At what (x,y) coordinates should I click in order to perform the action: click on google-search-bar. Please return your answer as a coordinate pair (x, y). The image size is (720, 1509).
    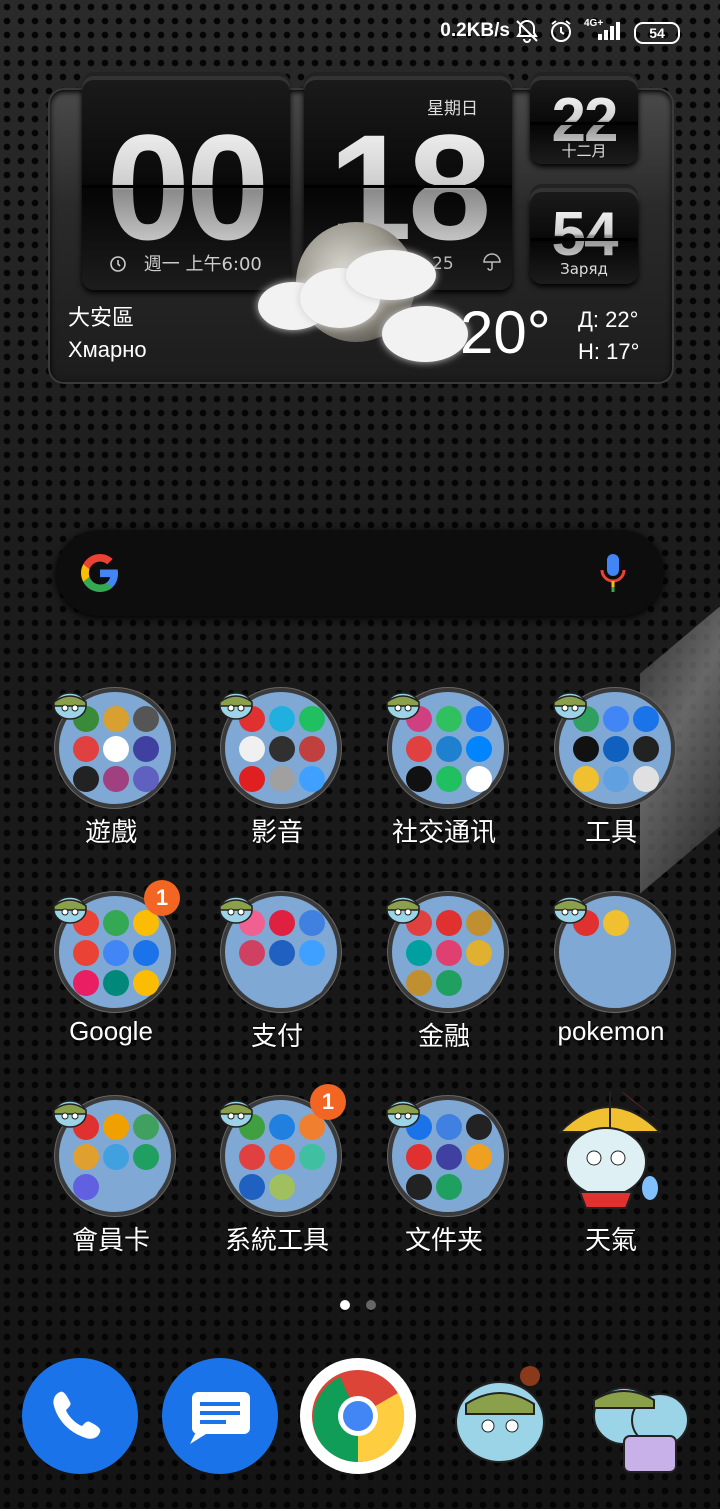
    Looking at the image, I should click on (360, 573).